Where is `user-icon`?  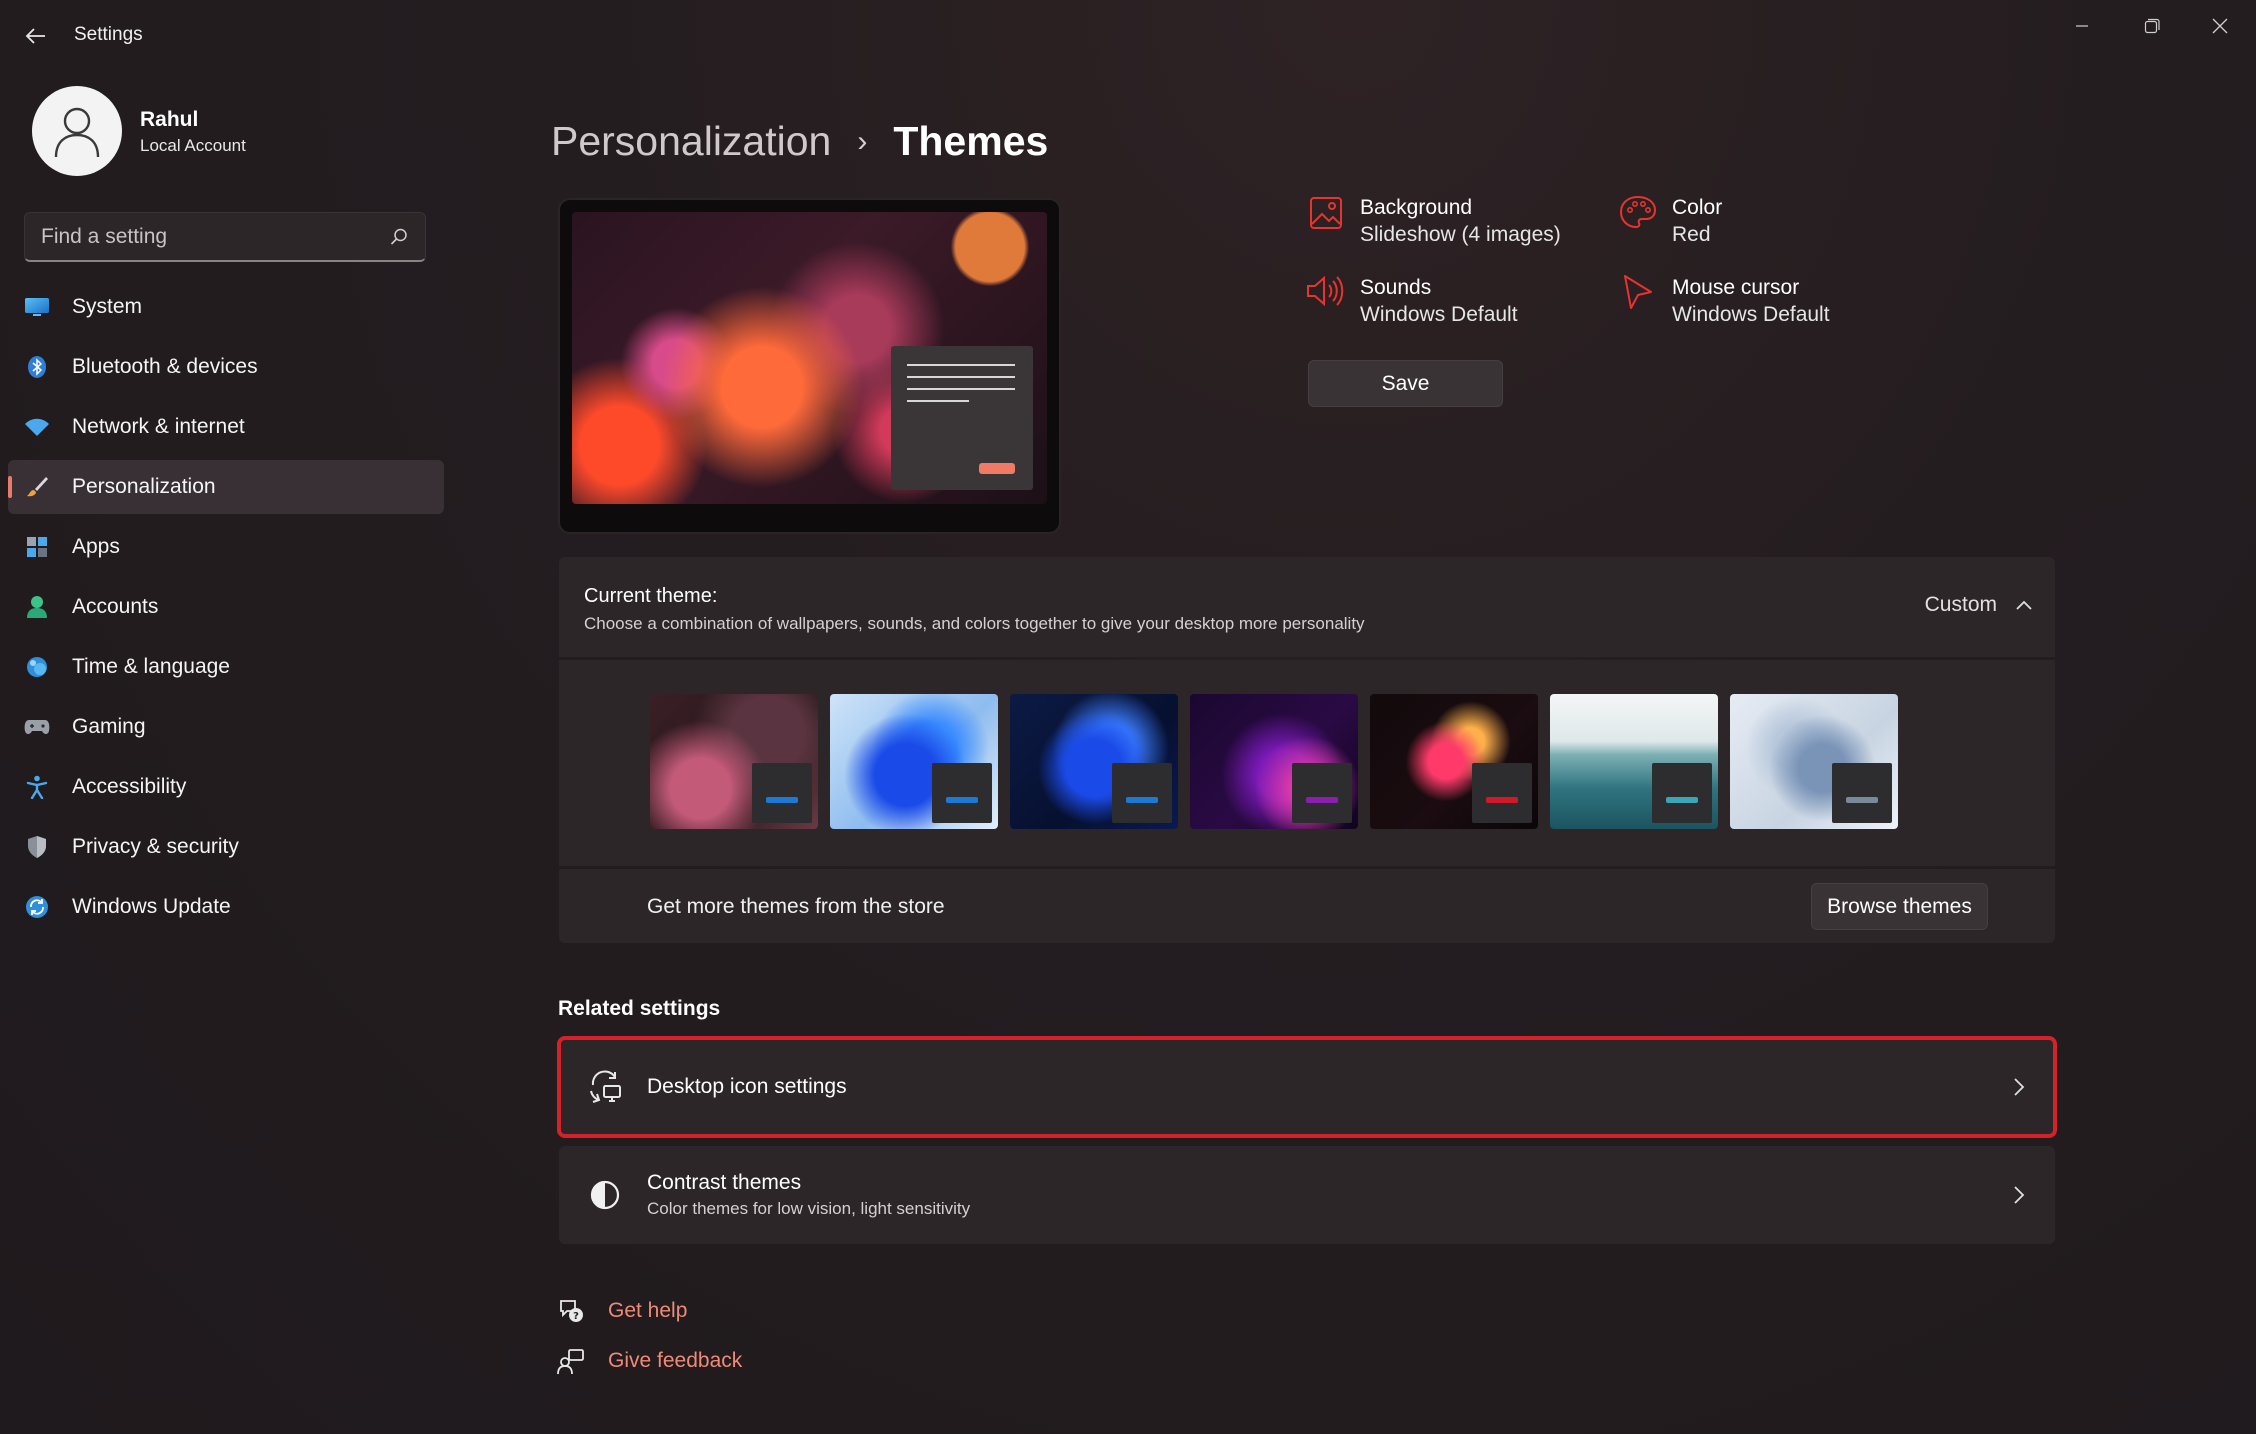
user-icon is located at coordinates (77, 132).